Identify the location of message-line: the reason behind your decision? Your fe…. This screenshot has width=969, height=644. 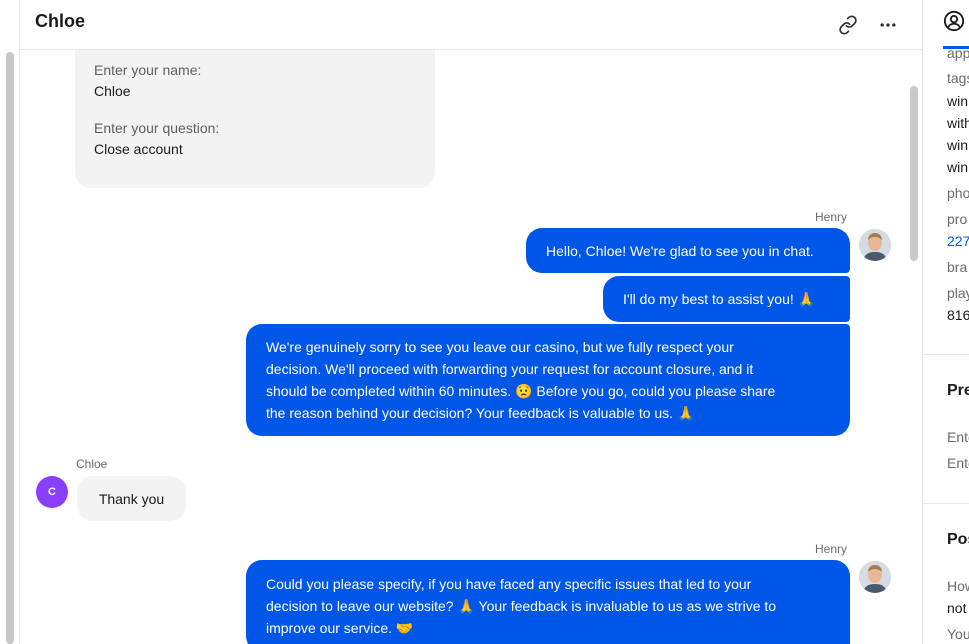
(480, 413).